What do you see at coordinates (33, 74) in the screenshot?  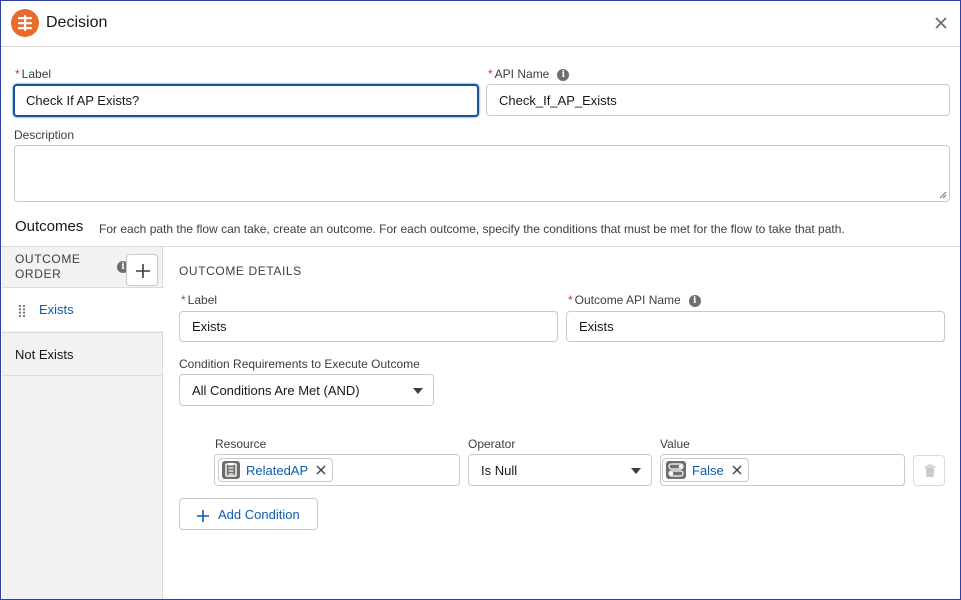 I see `label-field-label: * Label` at bounding box center [33, 74].